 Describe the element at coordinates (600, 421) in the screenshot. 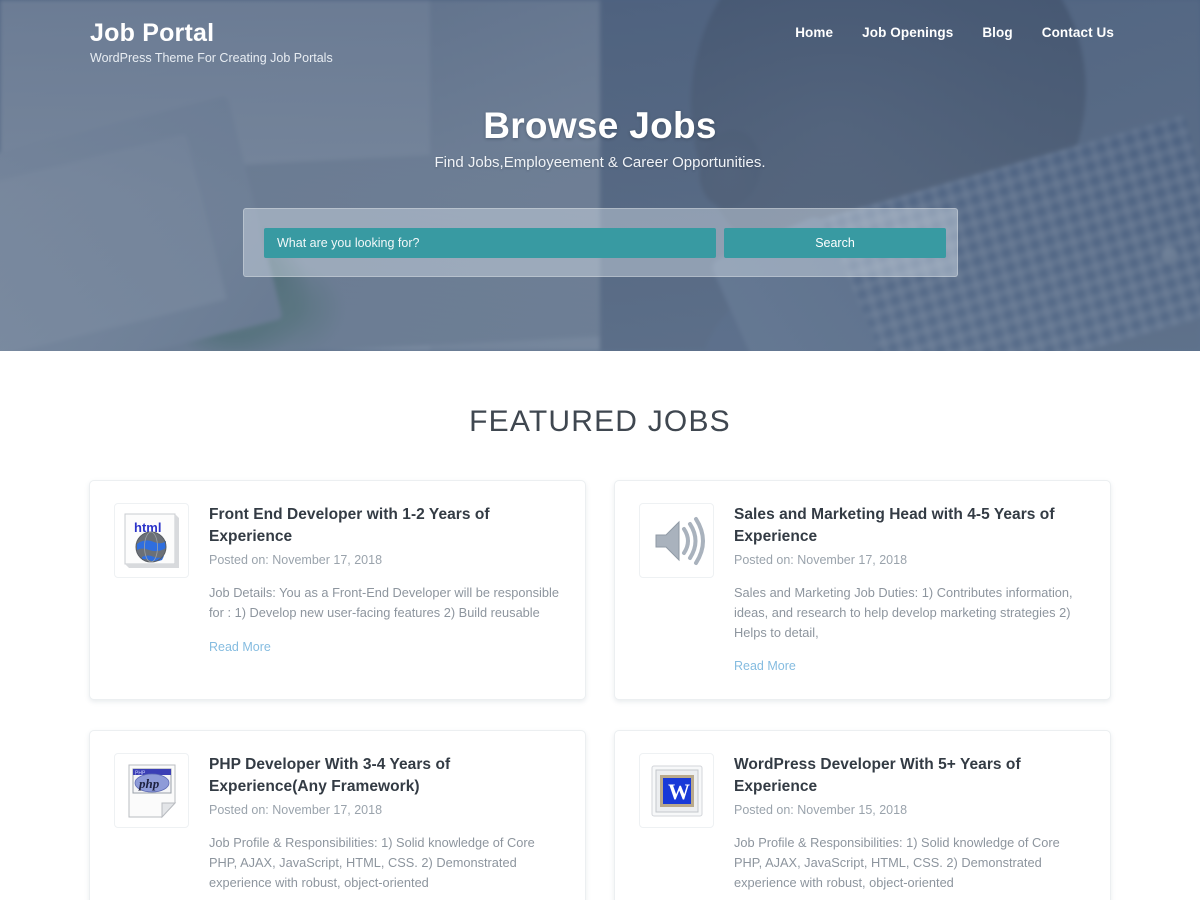

I see `section-title-featured-jobs: FEATURED JOBS` at that location.